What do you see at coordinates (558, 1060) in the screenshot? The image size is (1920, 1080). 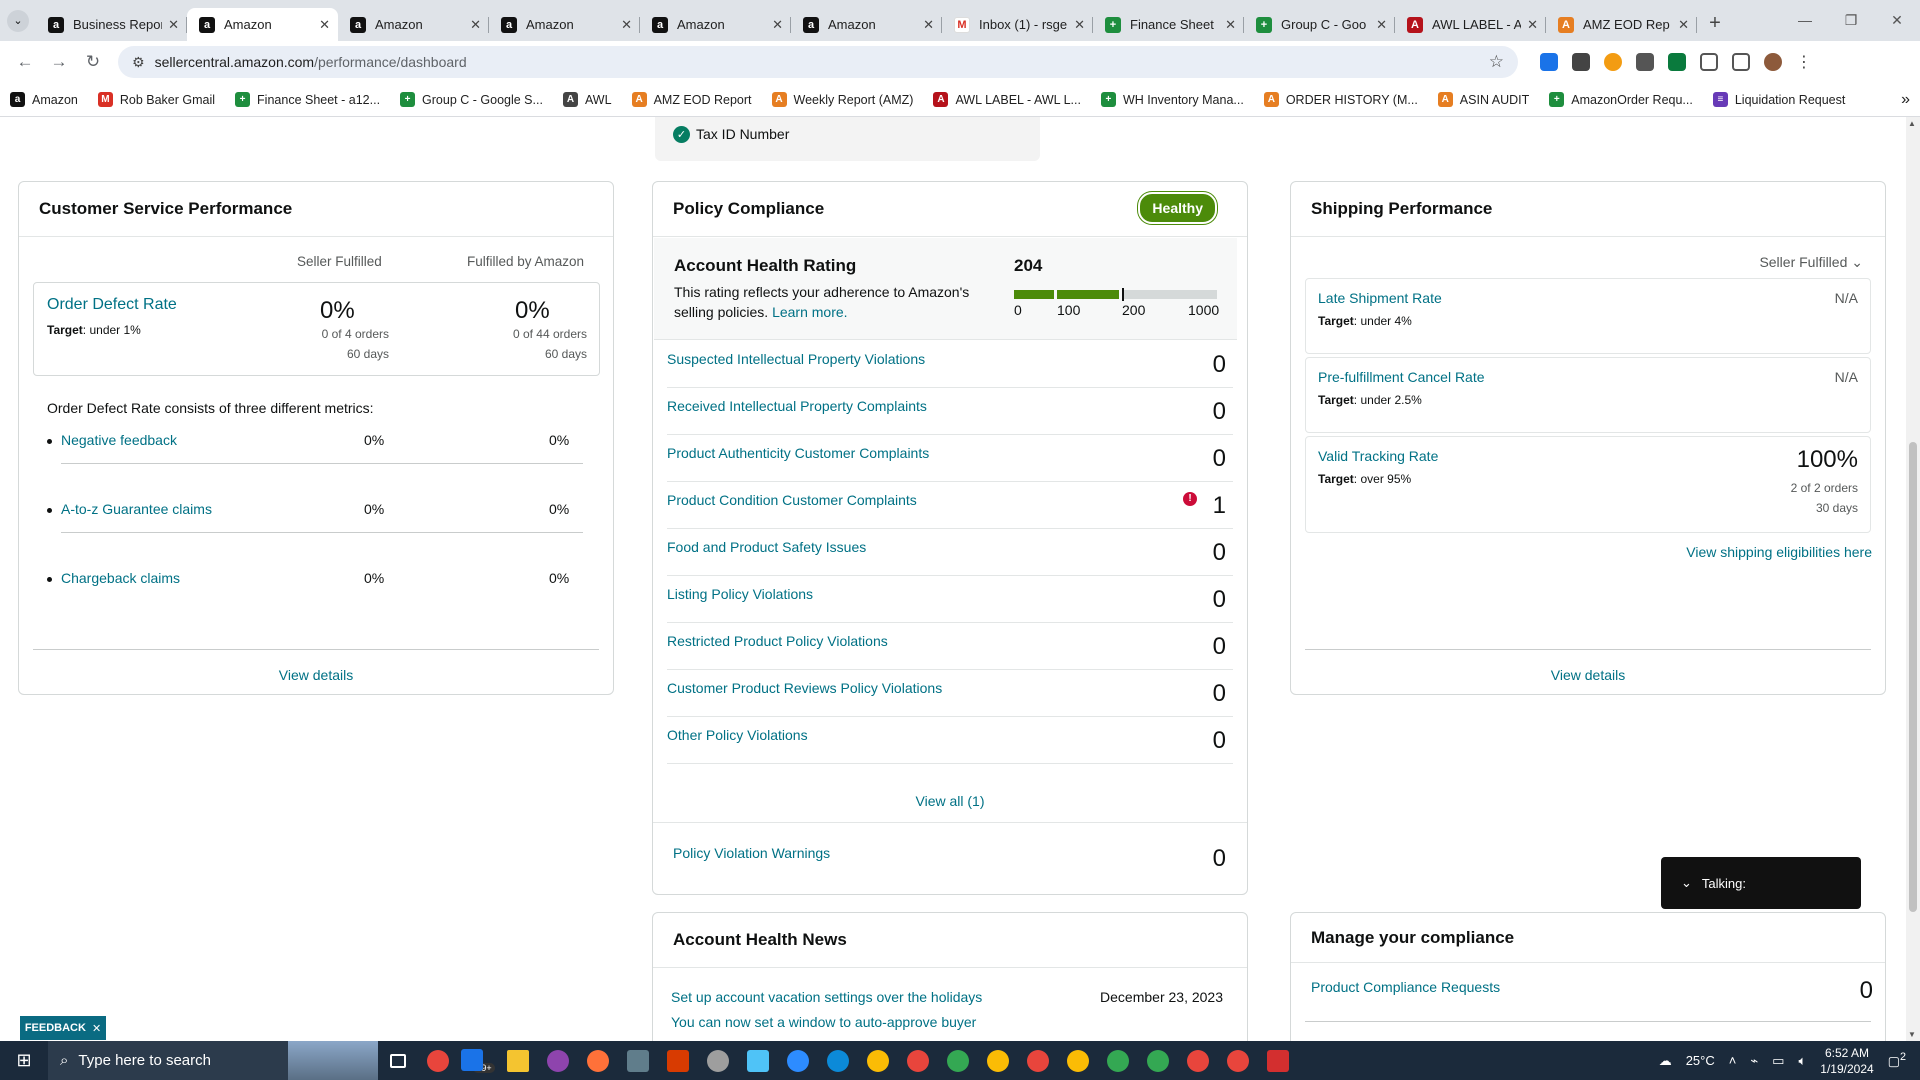 I see `photos-icon` at bounding box center [558, 1060].